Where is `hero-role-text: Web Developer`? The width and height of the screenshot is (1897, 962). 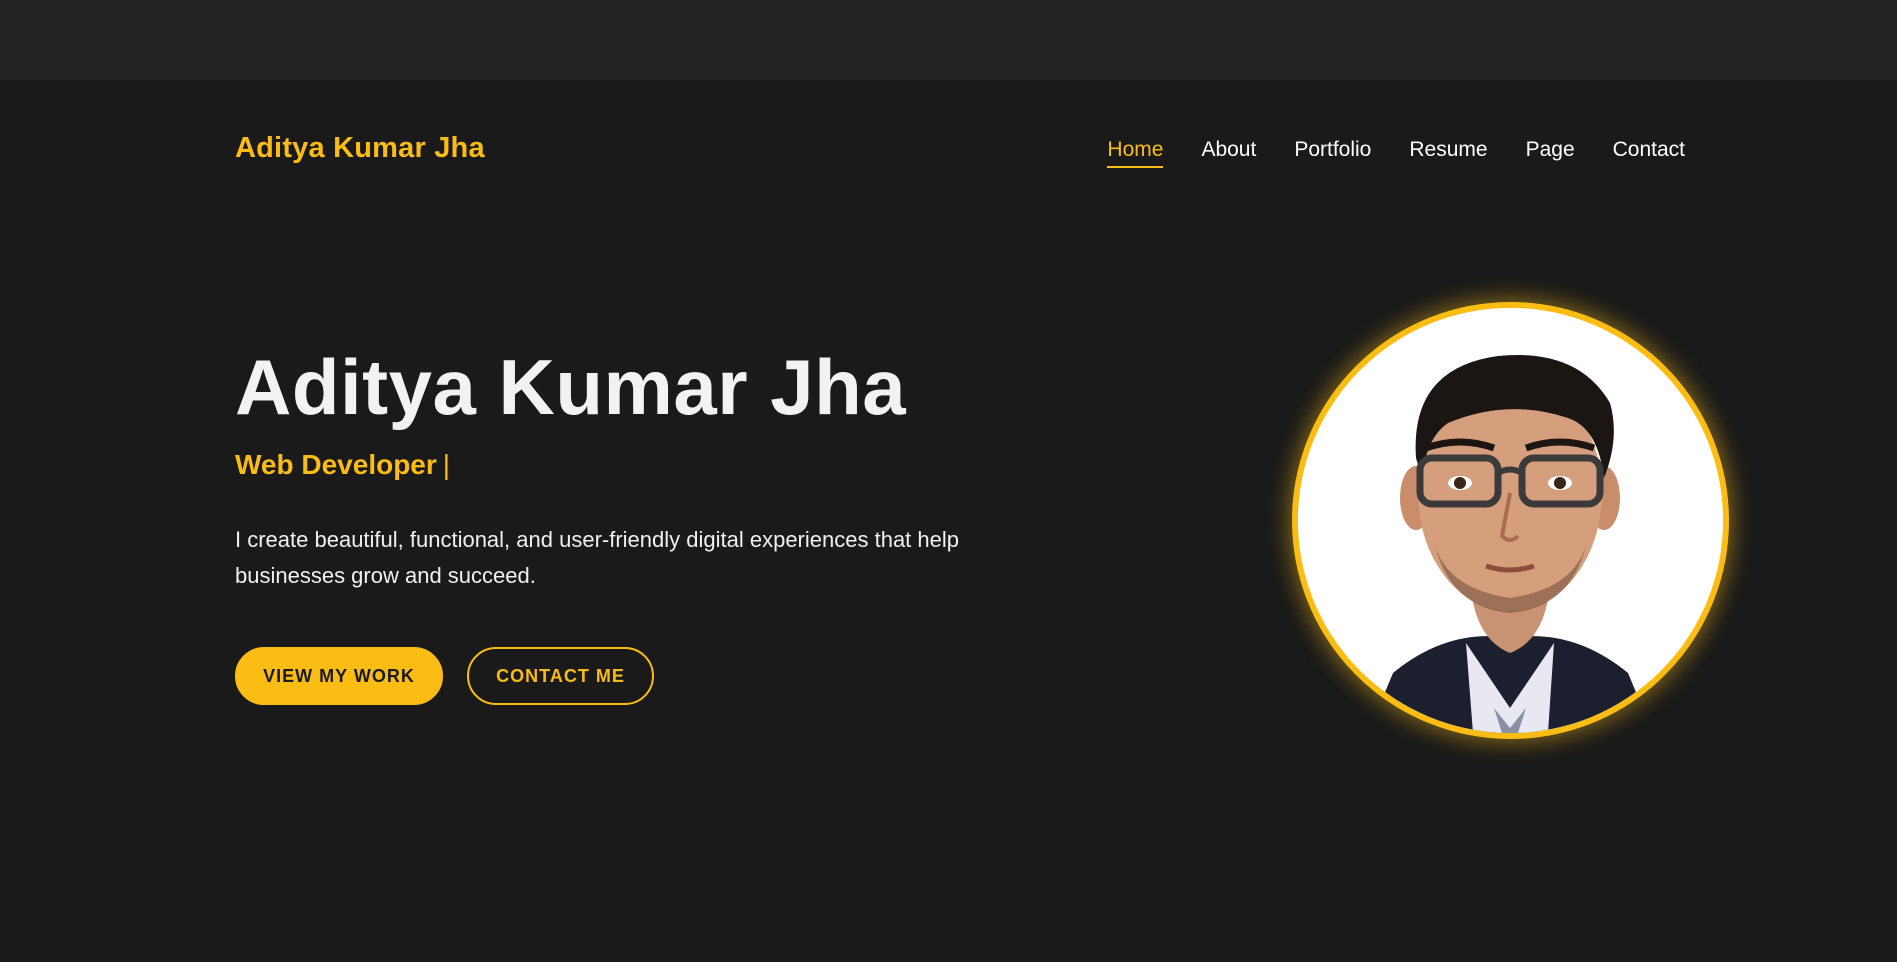 hero-role-text: Web Developer is located at coordinates (336, 464).